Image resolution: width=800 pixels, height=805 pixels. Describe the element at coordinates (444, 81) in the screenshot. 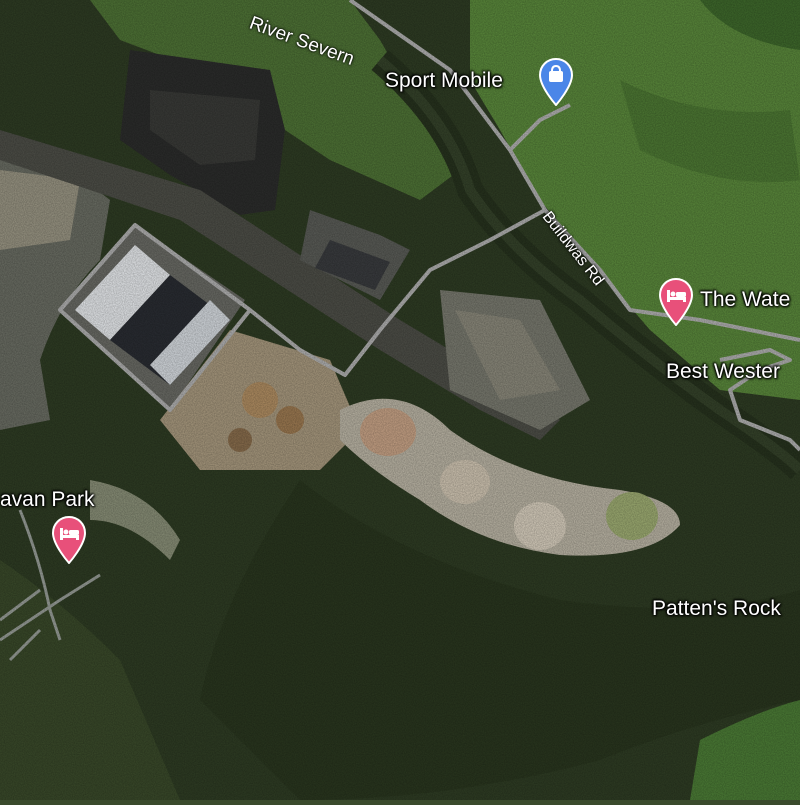

I see `poi-label-sport-mobile: Sport Mobile` at that location.